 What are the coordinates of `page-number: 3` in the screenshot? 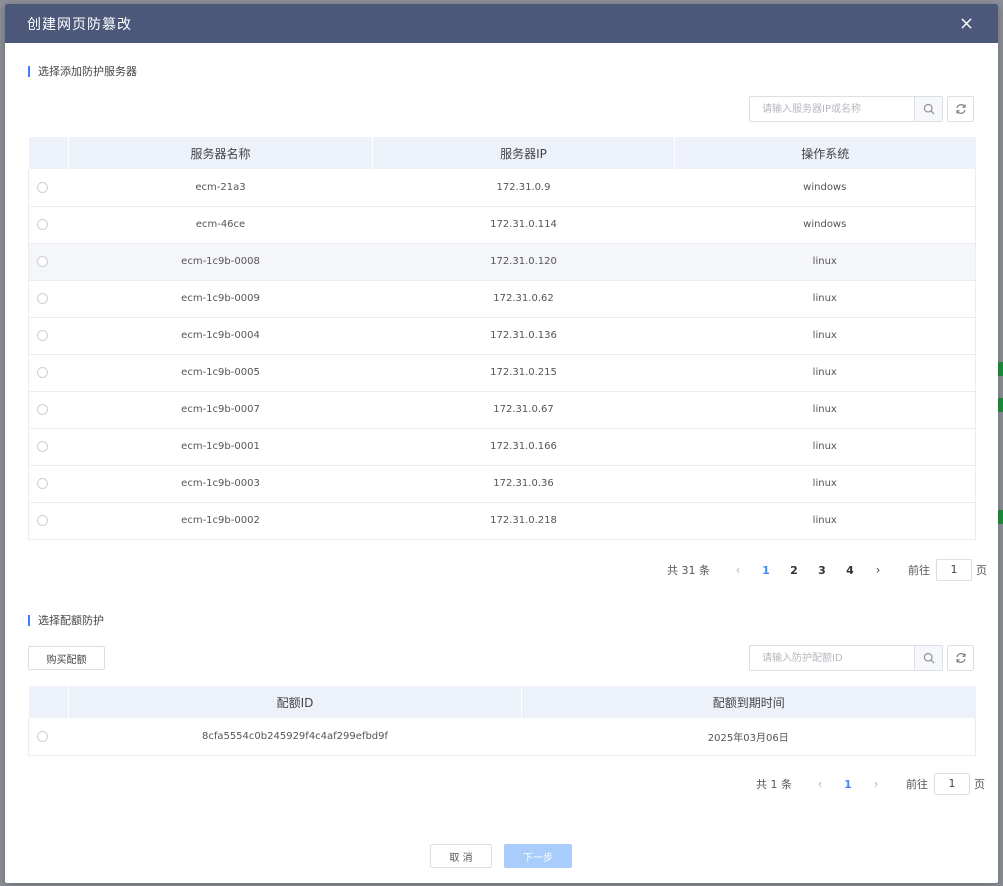 It's located at (822, 570).